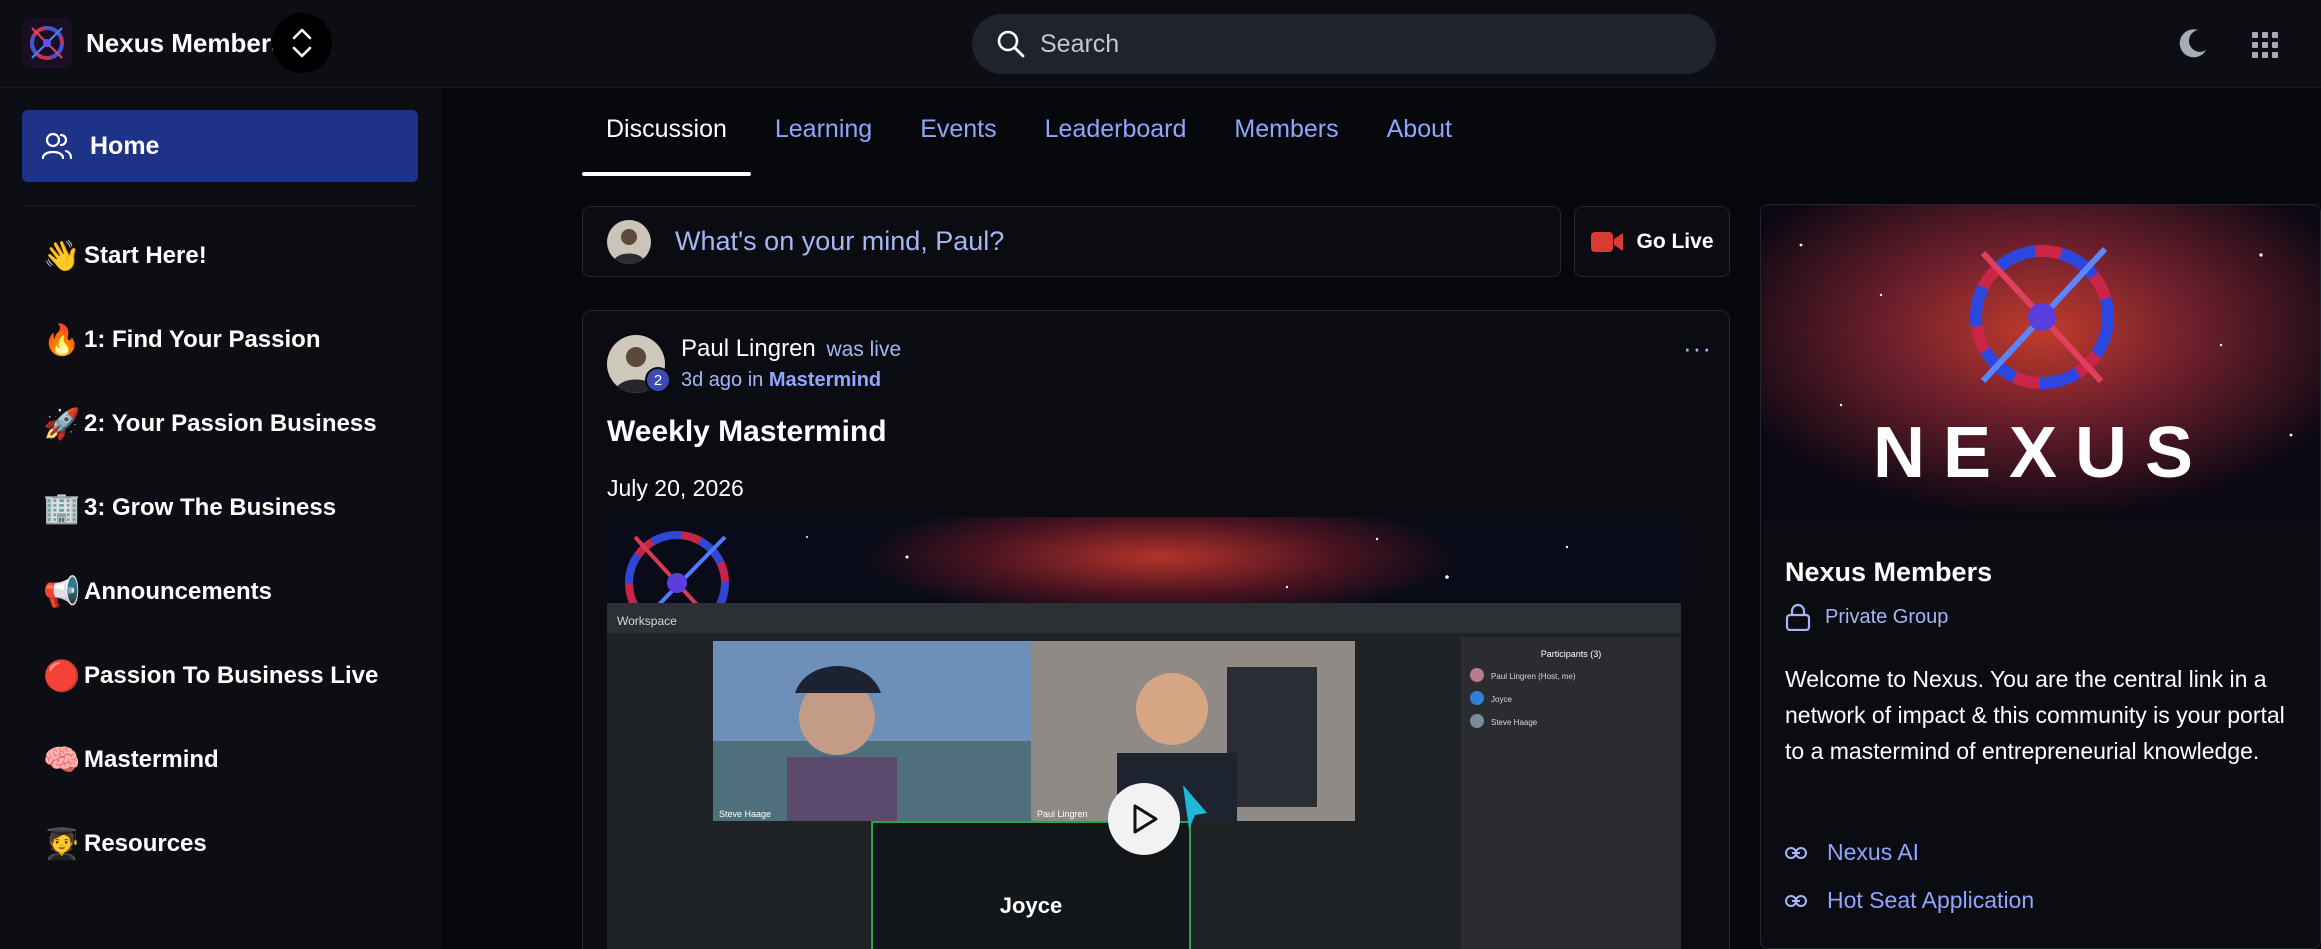 Image resolution: width=2321 pixels, height=949 pixels. Describe the element at coordinates (62, 844) in the screenshot. I see `student-icon: 🧑‍🎓` at that location.